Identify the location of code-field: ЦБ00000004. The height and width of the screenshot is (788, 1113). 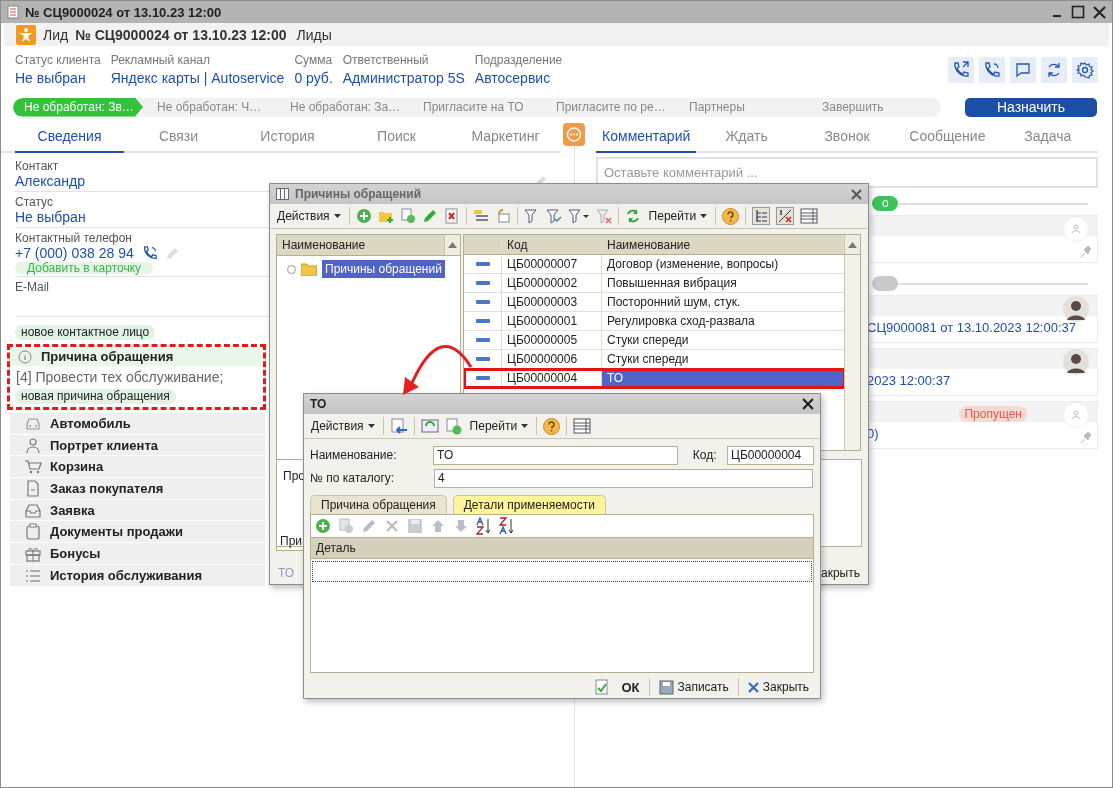
(770, 455).